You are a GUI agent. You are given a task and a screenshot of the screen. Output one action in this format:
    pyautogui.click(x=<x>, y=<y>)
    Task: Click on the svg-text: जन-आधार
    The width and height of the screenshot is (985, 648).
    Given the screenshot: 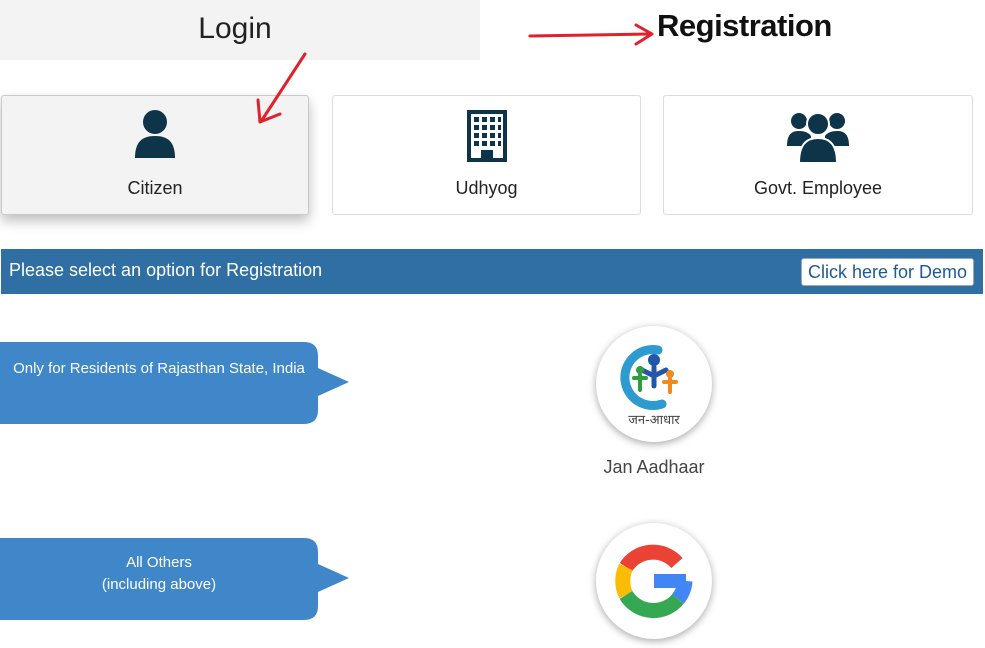 What is the action you would take?
    pyautogui.click(x=654, y=420)
    